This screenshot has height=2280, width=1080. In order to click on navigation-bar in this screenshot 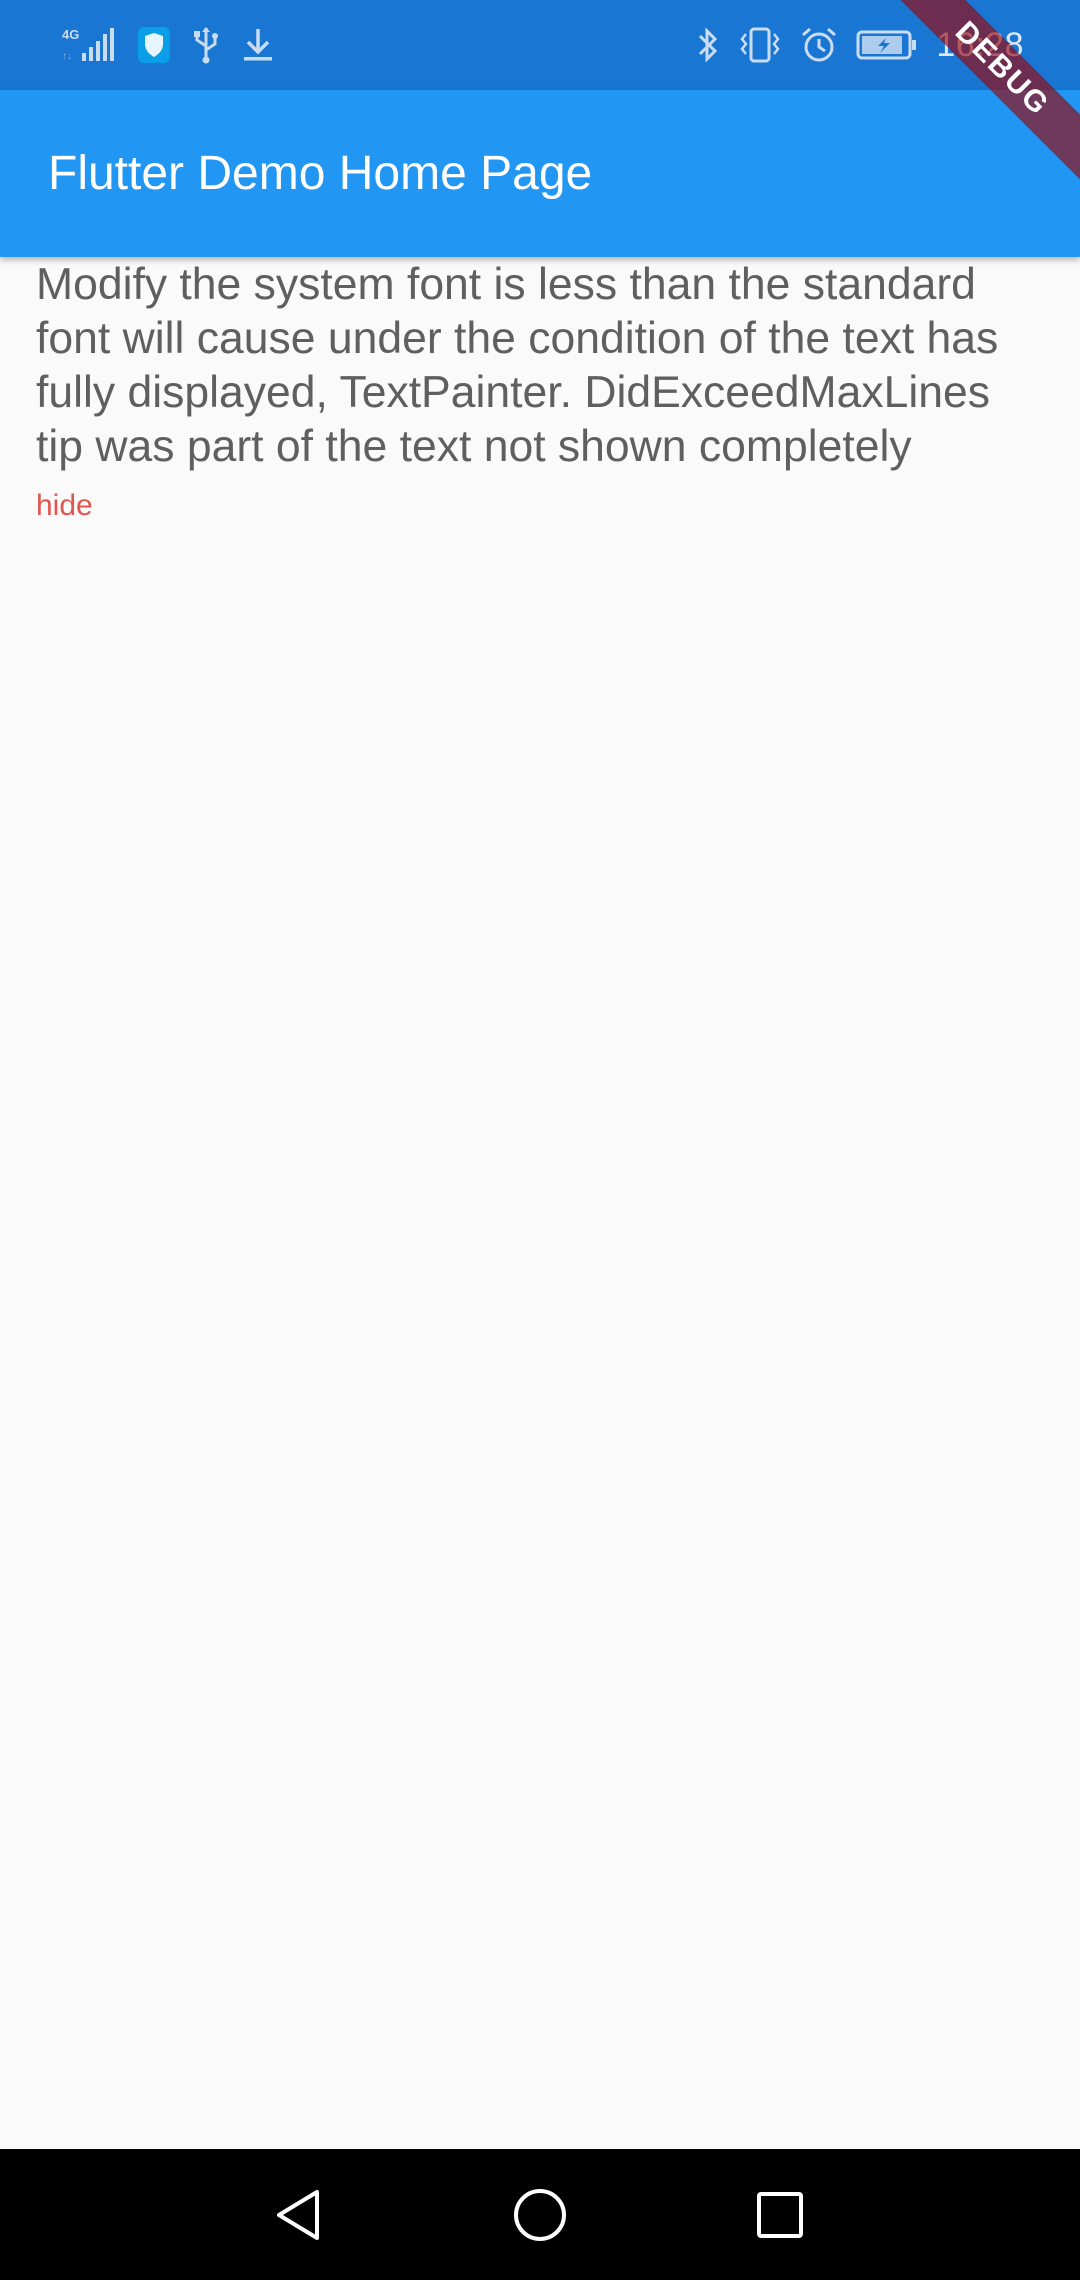, I will do `click(540, 2214)`.